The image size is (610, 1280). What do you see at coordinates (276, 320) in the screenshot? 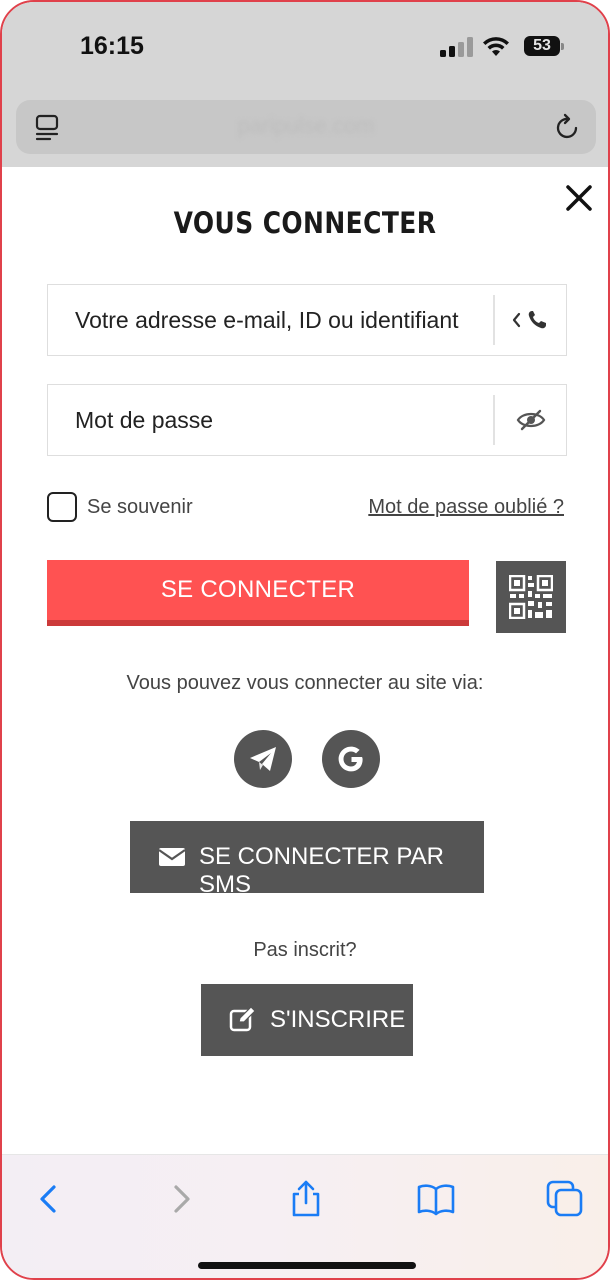
I see `email-input` at bounding box center [276, 320].